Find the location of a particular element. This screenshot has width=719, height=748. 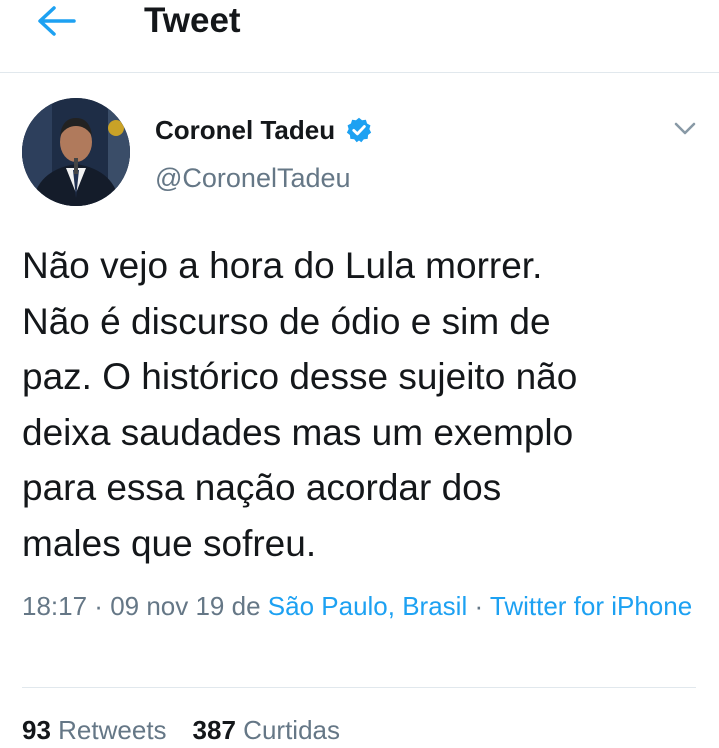

likes-label: Curtidas is located at coordinates (291, 730).